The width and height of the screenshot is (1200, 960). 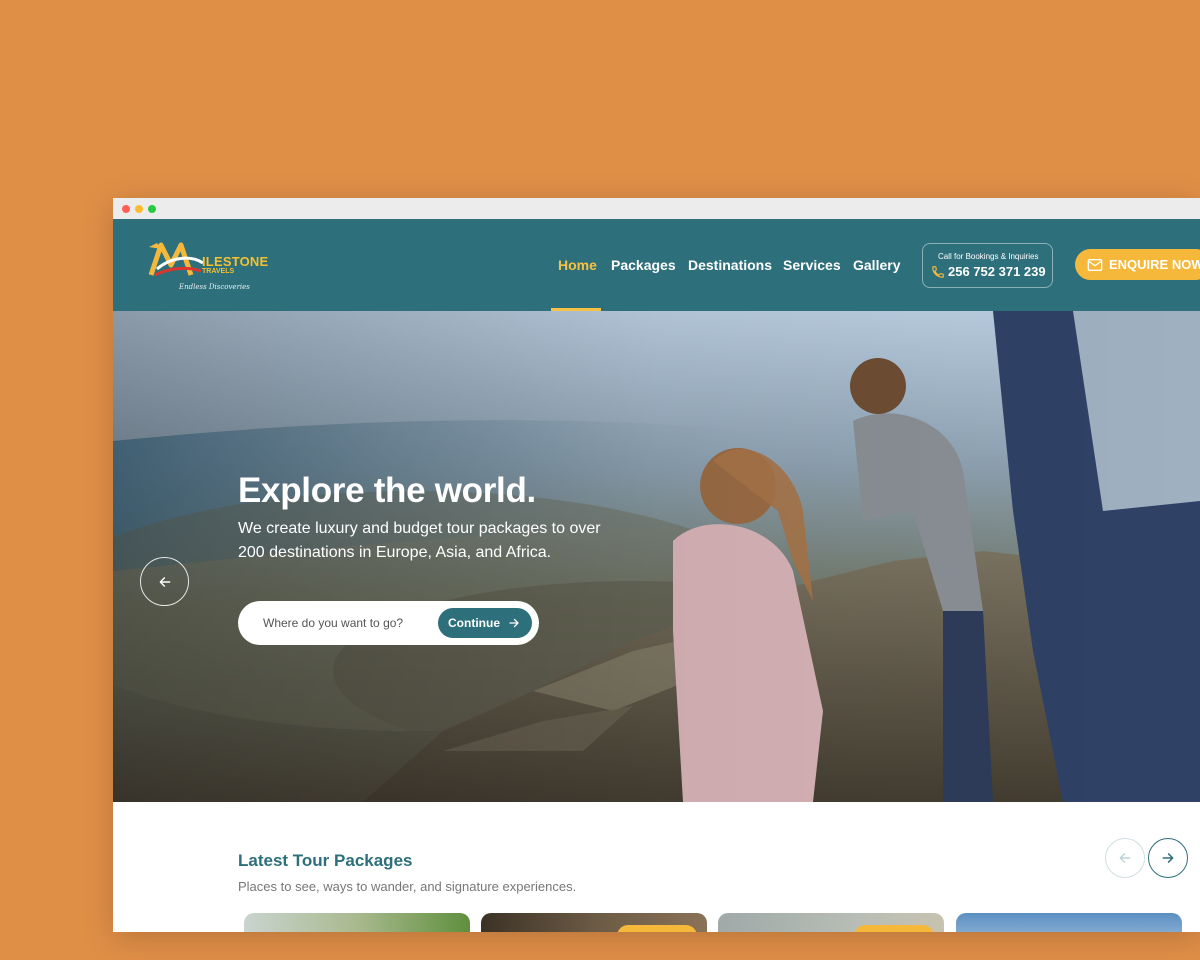 What do you see at coordinates (342, 623) in the screenshot?
I see `destination-search-input` at bounding box center [342, 623].